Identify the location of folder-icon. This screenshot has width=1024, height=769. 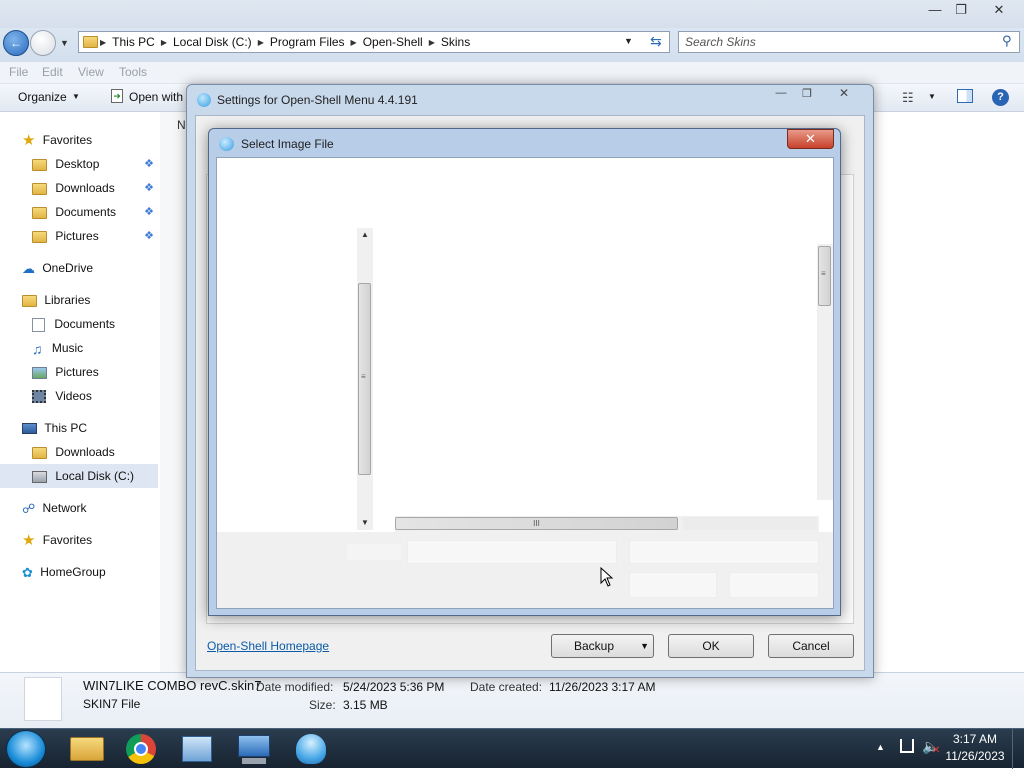
(87, 749).